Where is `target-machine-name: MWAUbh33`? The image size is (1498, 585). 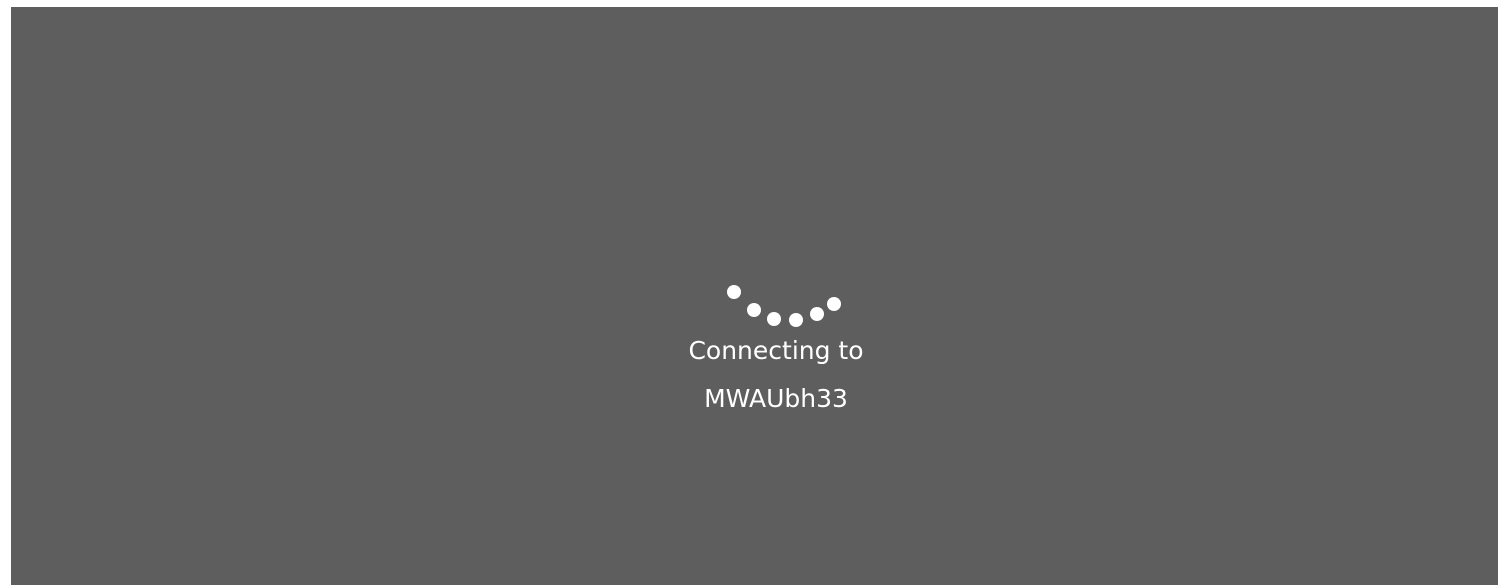 target-machine-name: MWAUbh33 is located at coordinates (776, 398).